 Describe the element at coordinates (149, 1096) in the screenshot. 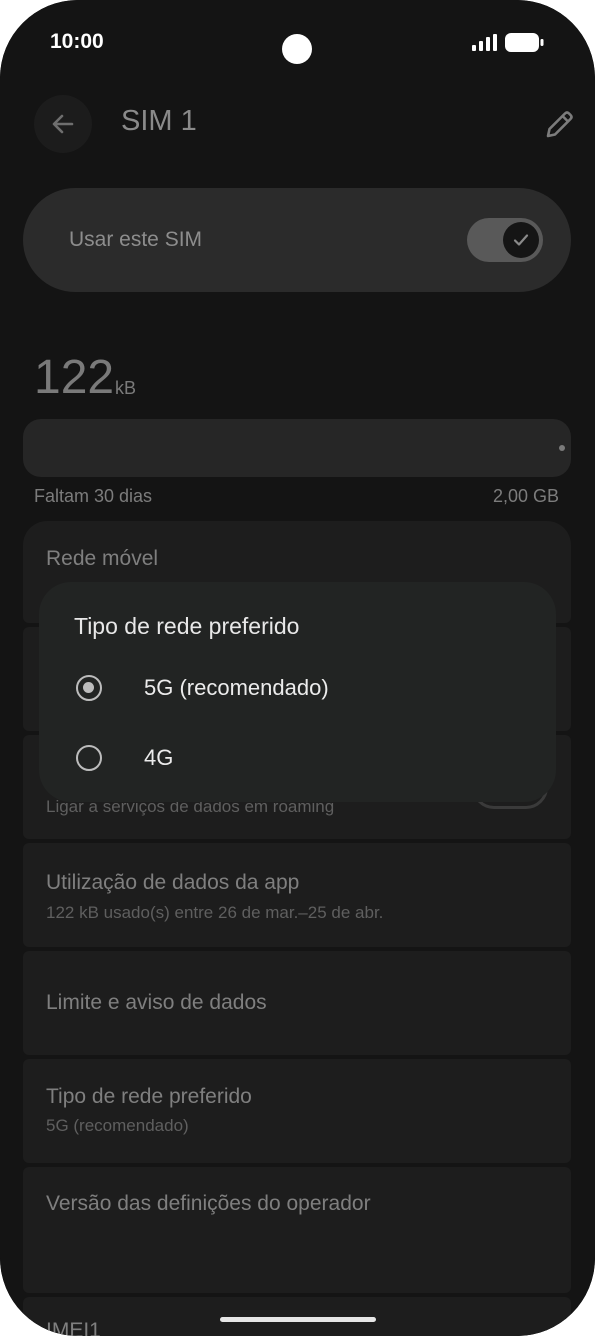

I see `item-title: Tipo de rede preferido` at that location.